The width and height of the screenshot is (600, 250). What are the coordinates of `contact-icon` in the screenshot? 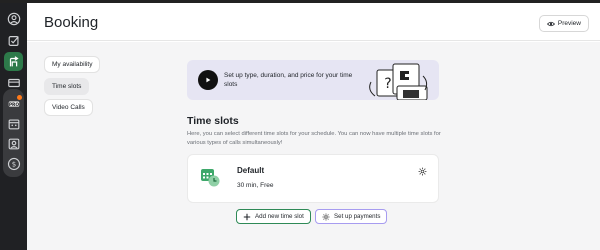 It's located at (13, 143).